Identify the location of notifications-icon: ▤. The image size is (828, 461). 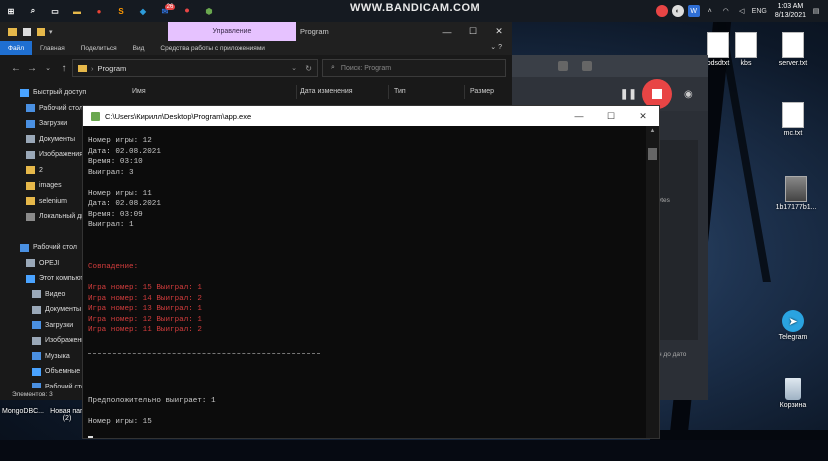
(816, 11).